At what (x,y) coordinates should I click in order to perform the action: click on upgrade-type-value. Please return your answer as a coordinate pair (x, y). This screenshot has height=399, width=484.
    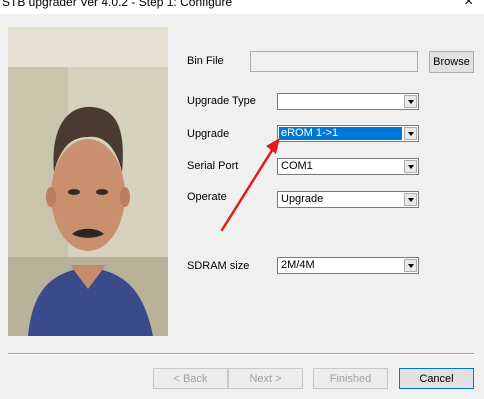
    Looking at the image, I should click on (340, 101).